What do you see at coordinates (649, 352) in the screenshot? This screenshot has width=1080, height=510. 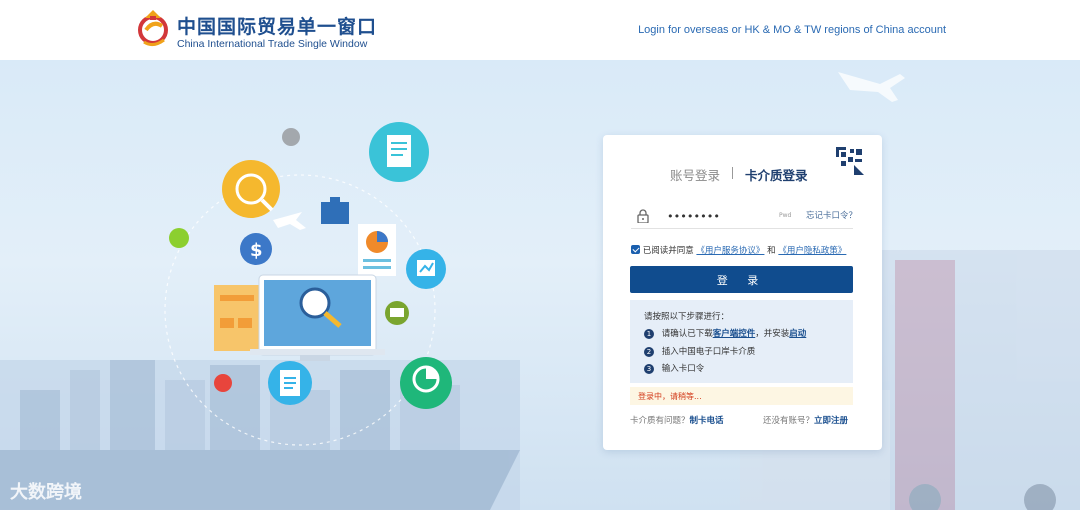 I see `step-number: 2` at bounding box center [649, 352].